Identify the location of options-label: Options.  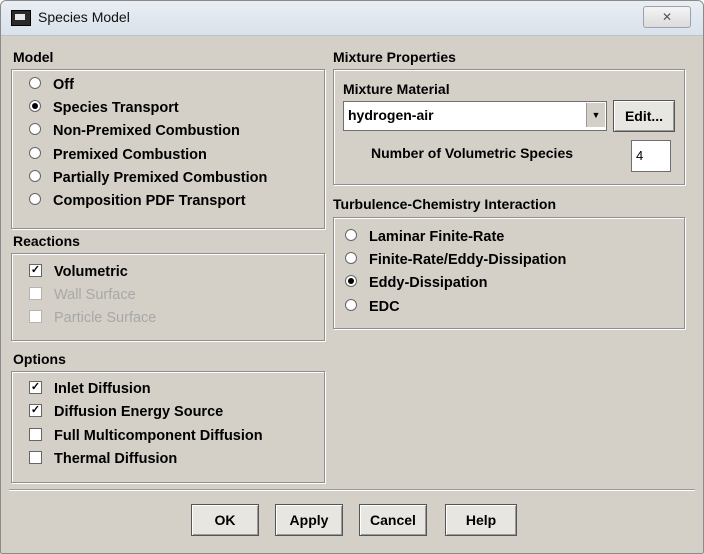
(39, 359).